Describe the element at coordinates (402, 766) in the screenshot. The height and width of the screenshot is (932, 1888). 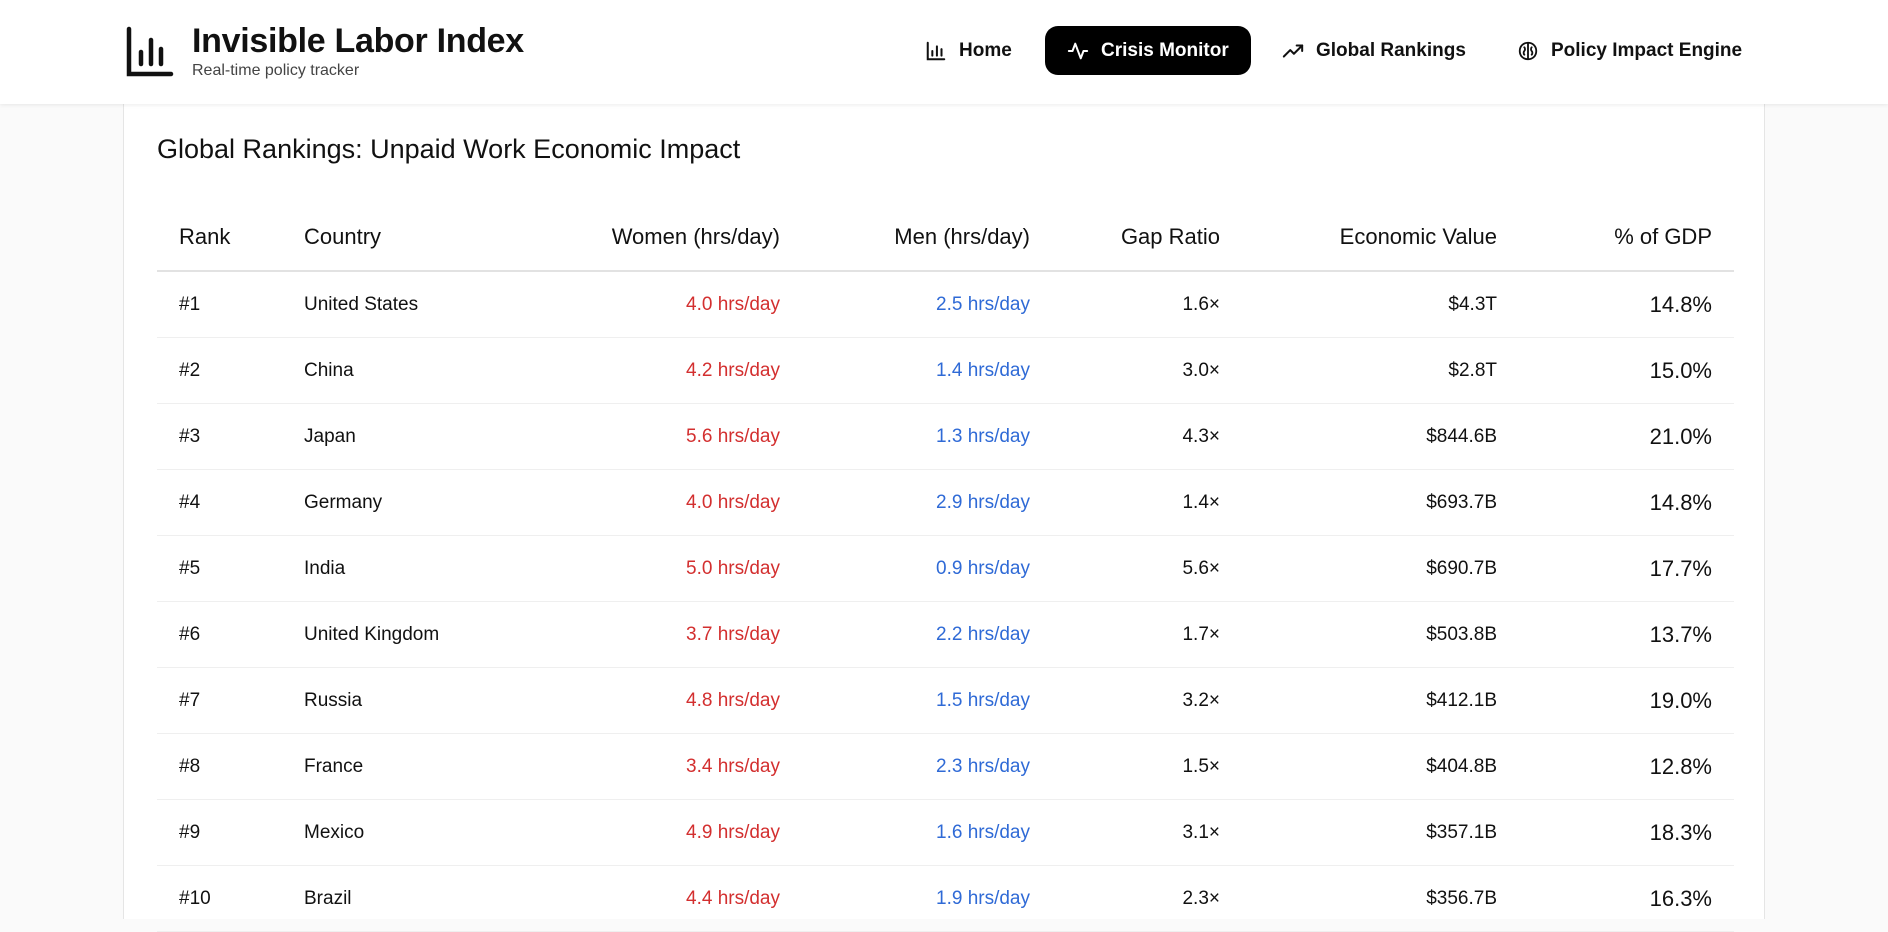
I see `country-cell: France` at that location.